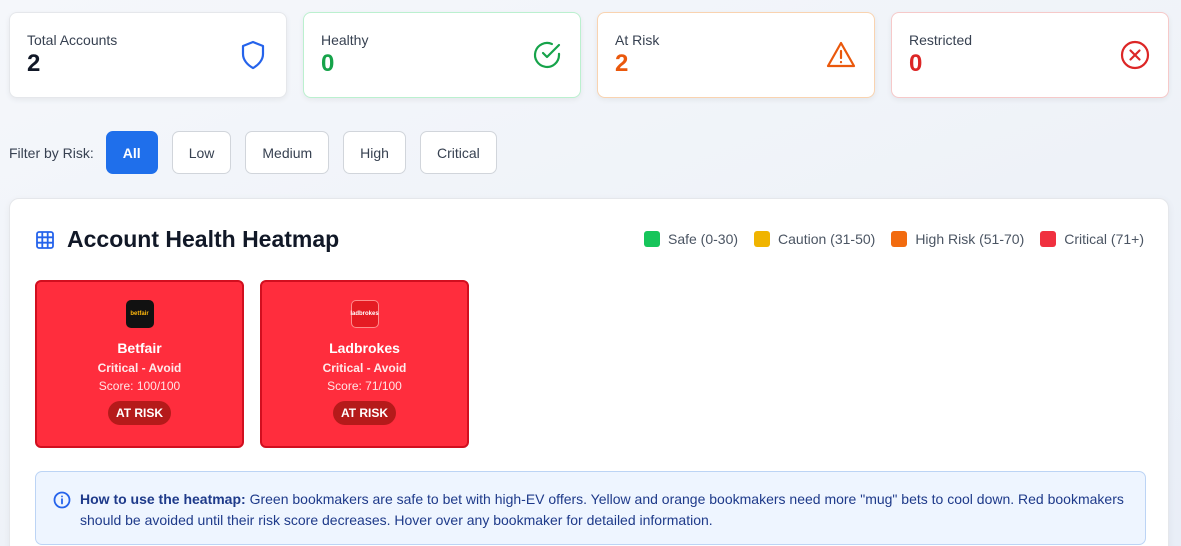  I want to click on heatmap-header: Account Health Heatmap, so click(187, 239).